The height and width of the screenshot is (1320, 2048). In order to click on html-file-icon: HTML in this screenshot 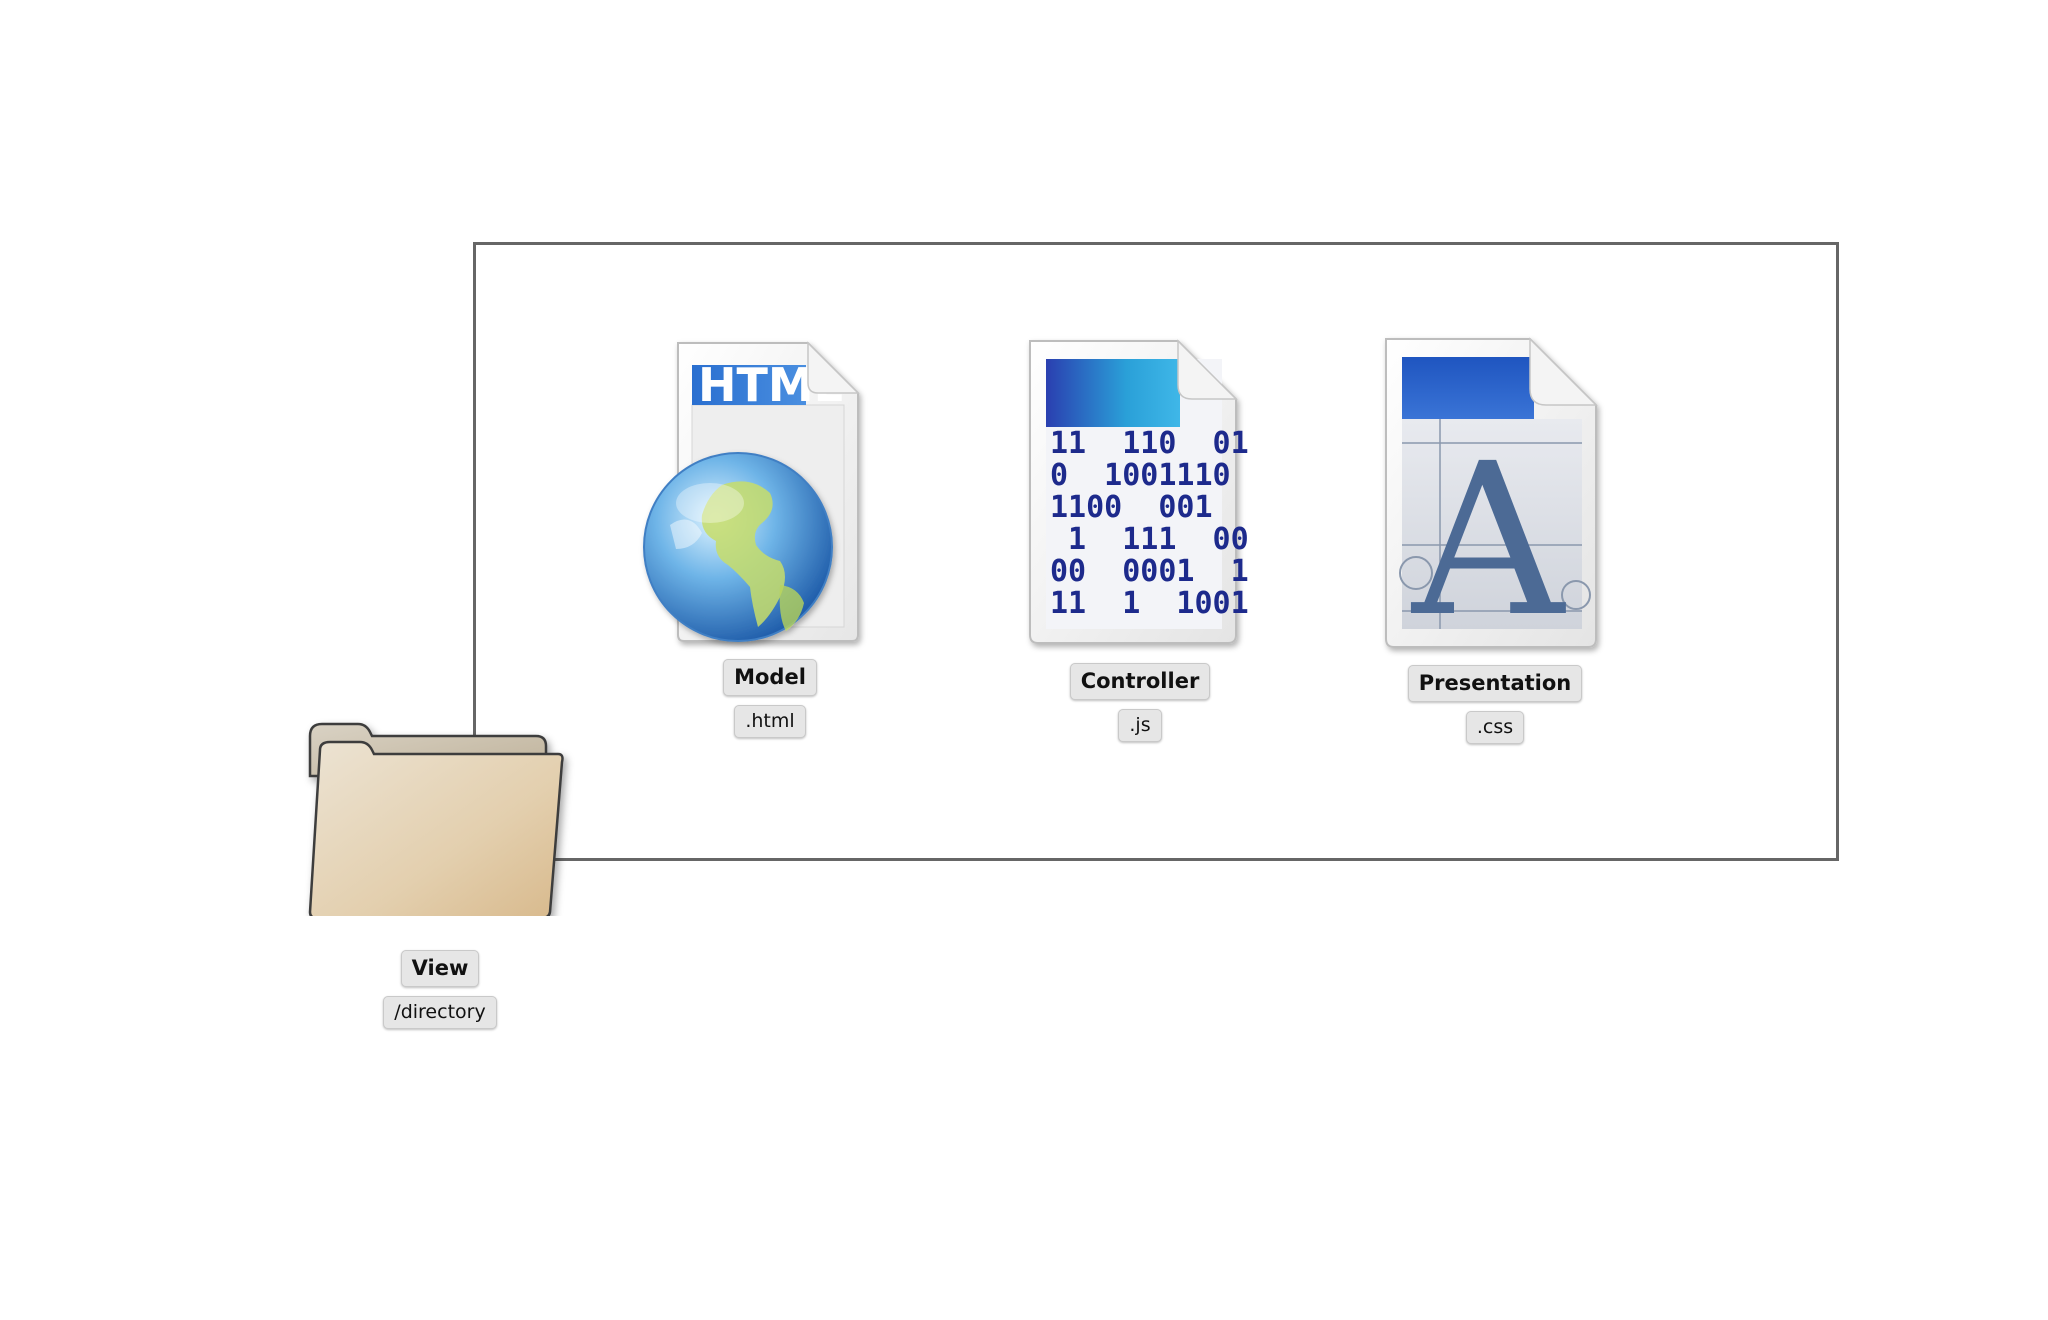, I will do `click(770, 494)`.